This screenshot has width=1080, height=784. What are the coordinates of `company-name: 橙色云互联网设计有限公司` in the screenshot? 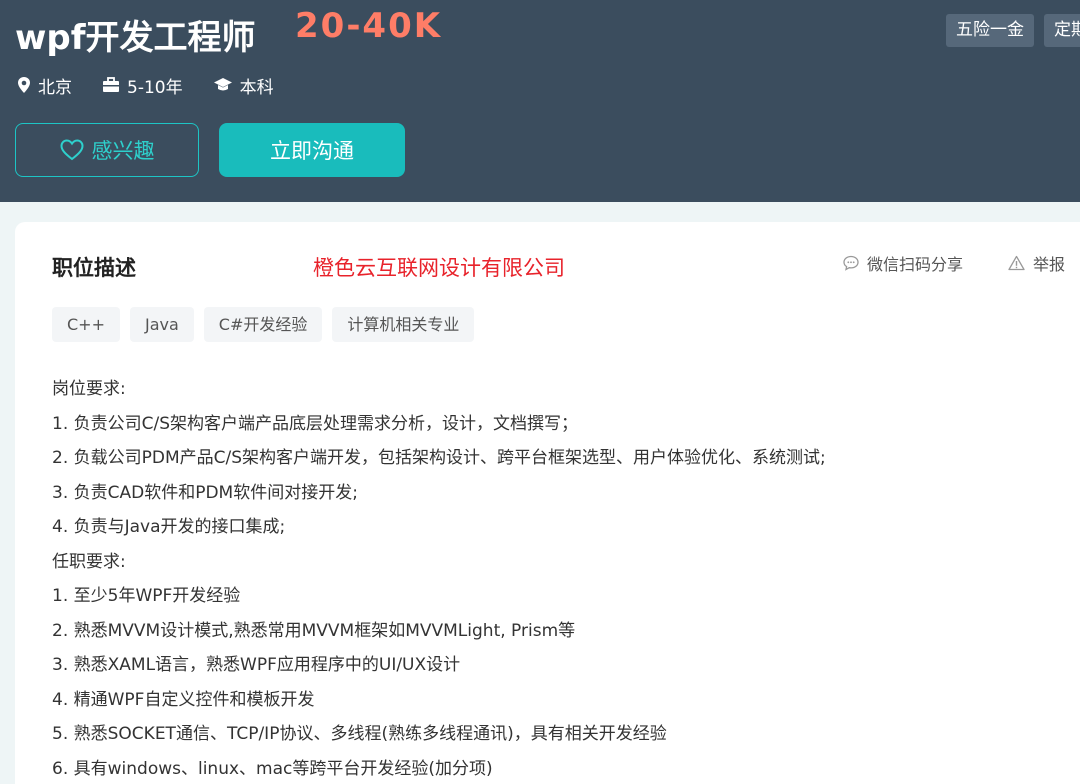 It's located at (439, 268).